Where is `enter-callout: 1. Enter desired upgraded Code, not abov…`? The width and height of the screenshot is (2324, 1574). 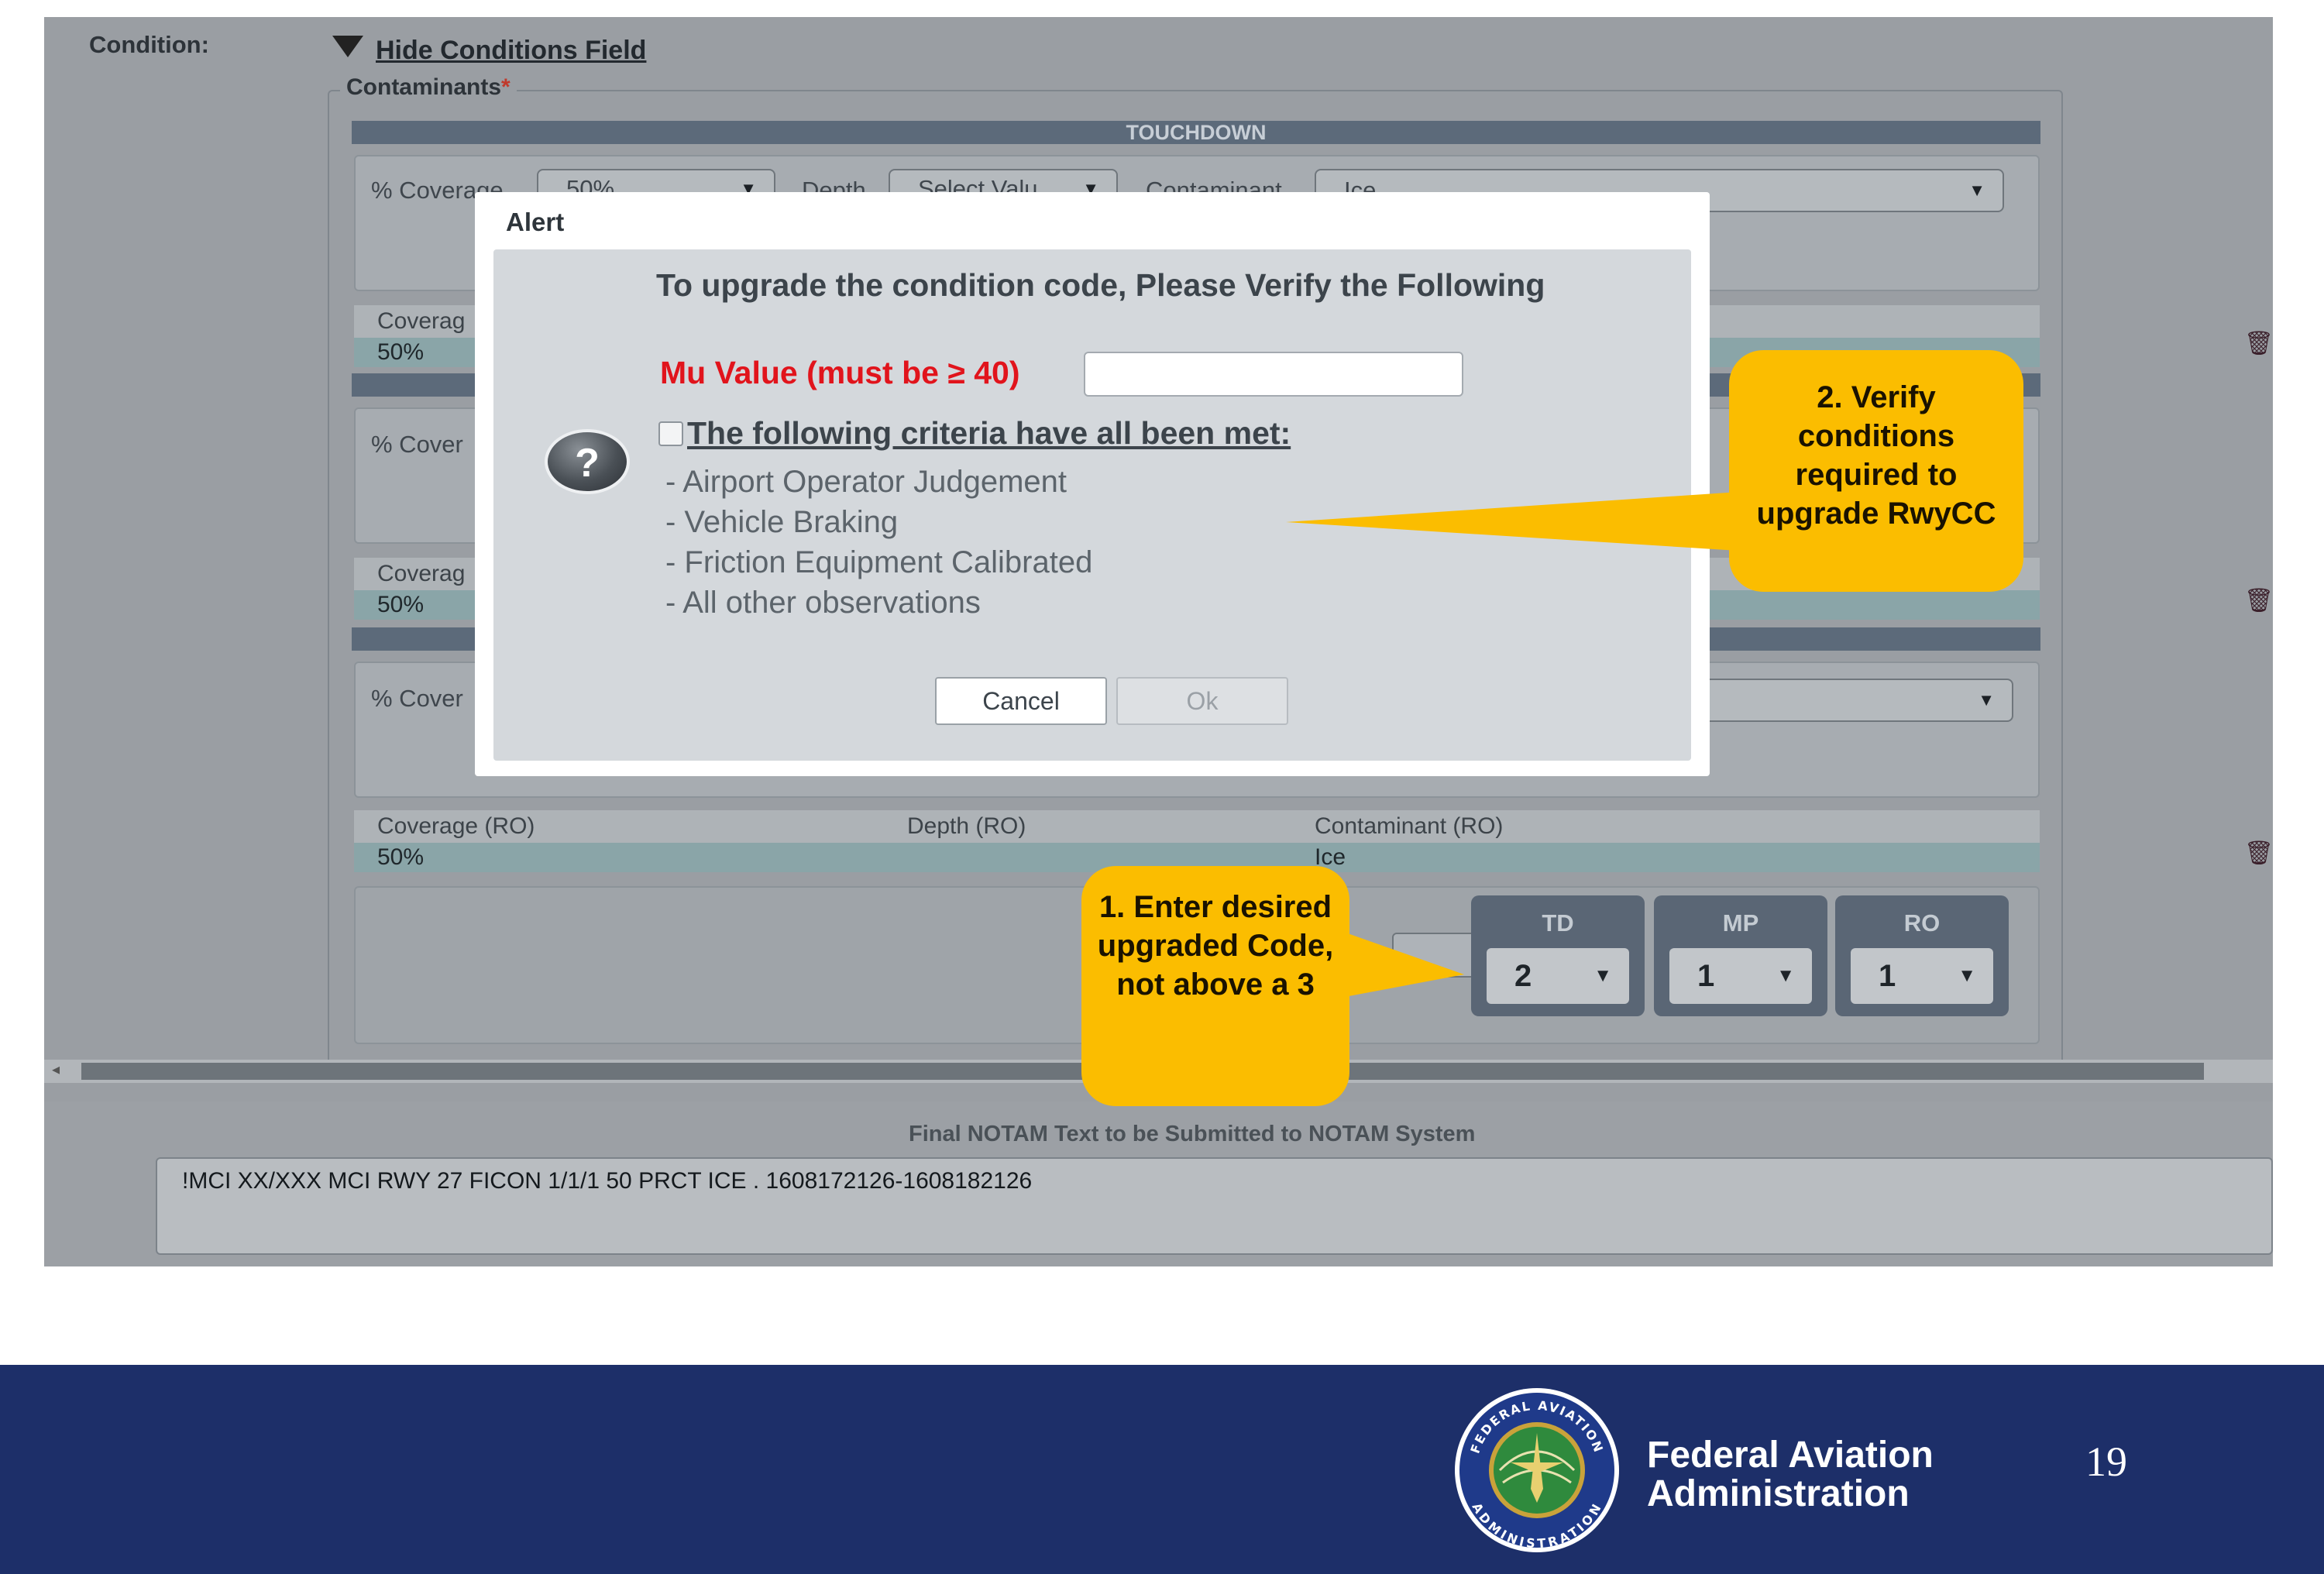 enter-callout: 1. Enter desired upgraded Code, not abov… is located at coordinates (1215, 986).